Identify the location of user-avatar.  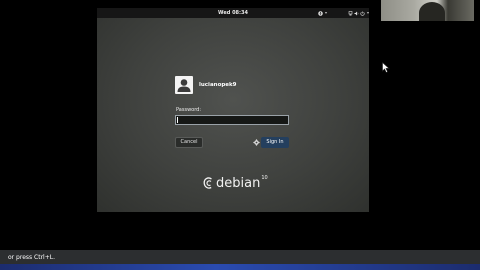
(184, 85).